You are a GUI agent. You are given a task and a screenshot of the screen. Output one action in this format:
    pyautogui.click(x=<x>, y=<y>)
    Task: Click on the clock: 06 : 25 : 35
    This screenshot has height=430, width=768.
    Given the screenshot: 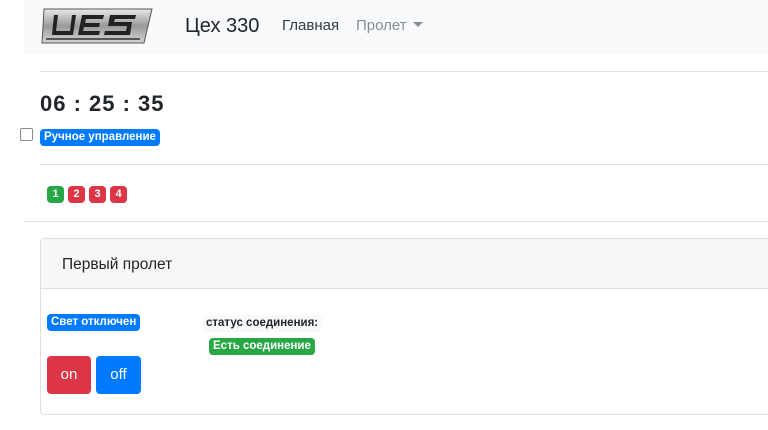 What is the action you would take?
    pyautogui.click(x=102, y=103)
    